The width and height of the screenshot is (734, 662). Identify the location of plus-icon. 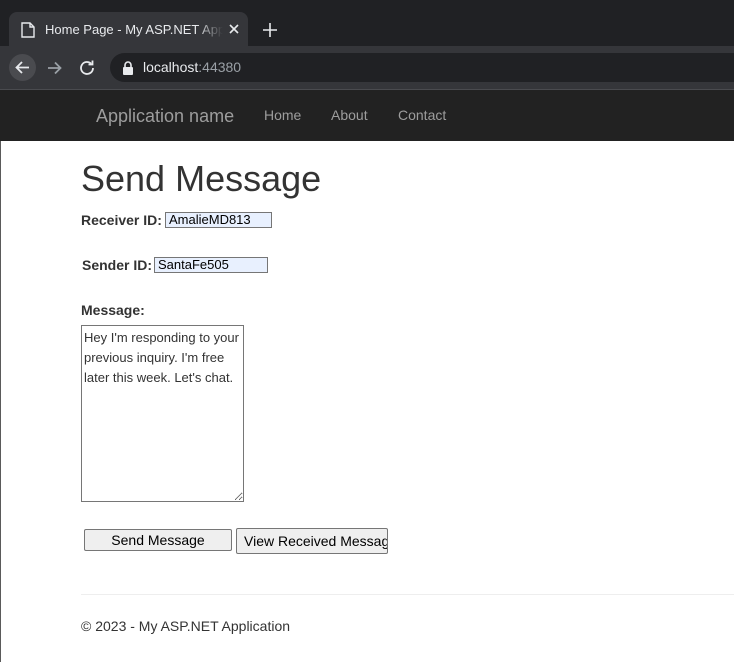
(270, 30).